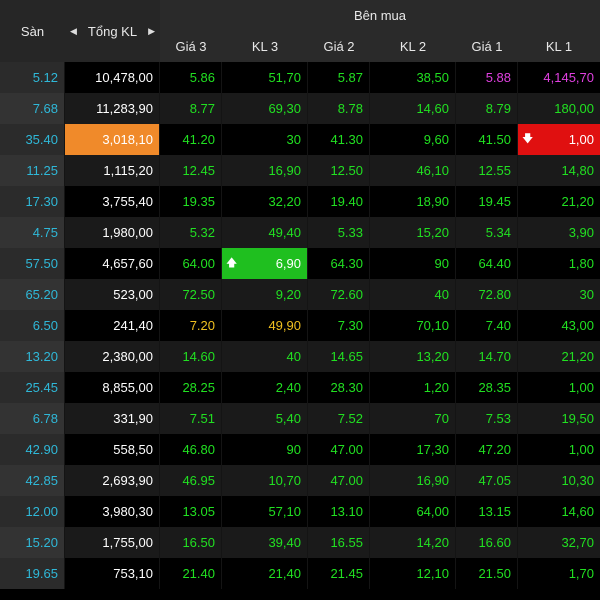  I want to click on cell-value: 5.32, so click(202, 232).